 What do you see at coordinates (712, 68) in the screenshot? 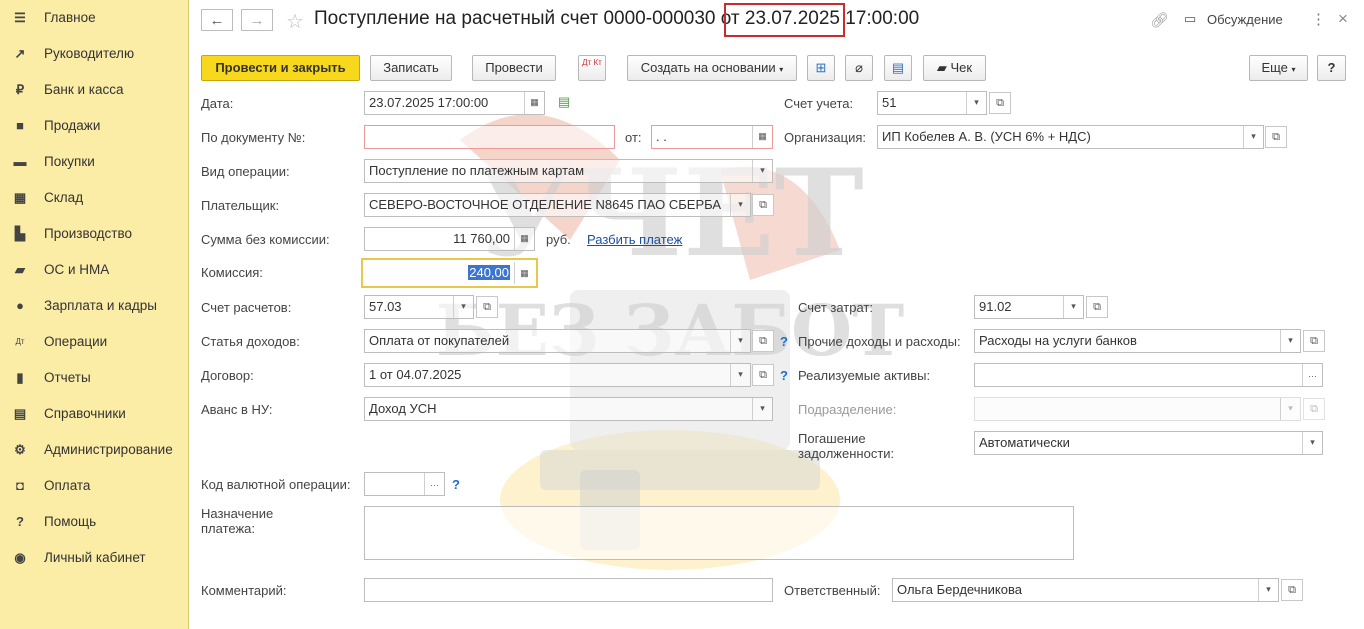
I see `create-based-on-button: Создать на основании ▾` at bounding box center [712, 68].